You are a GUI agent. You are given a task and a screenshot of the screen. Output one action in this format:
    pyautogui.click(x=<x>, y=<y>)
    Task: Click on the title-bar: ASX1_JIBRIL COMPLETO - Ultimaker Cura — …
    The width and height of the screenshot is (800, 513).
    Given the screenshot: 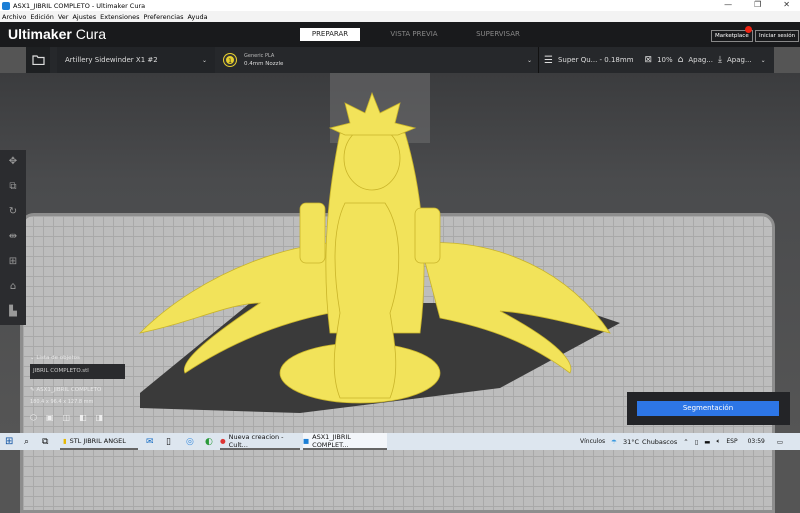 What is the action you would take?
    pyautogui.click(x=400, y=5)
    